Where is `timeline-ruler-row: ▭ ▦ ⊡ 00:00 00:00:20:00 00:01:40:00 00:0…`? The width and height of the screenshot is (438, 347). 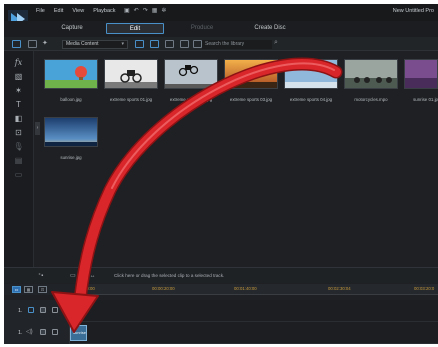
timeline-ruler-row: ▭ ▦ ⊡ 00:00 00:00:20:00 00:01:40:00 00:0… is located at coordinates (221, 289).